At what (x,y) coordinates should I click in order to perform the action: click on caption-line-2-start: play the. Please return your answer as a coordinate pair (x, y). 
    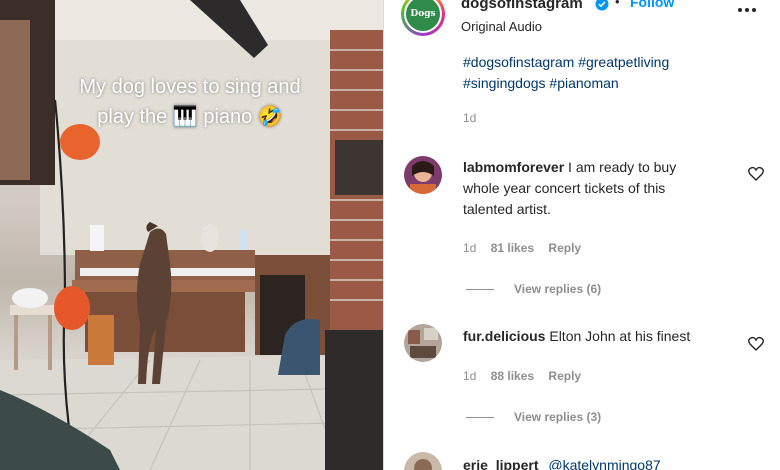
    Looking at the image, I should click on (132, 117).